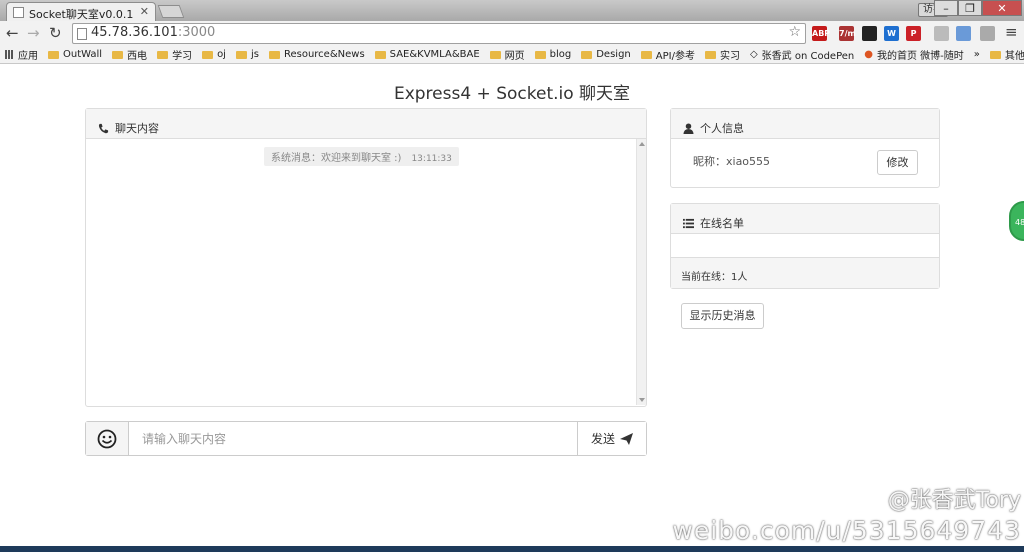 The image size is (1024, 552). What do you see at coordinates (12, 33) in the screenshot?
I see `back-arrow-icon: ←` at bounding box center [12, 33].